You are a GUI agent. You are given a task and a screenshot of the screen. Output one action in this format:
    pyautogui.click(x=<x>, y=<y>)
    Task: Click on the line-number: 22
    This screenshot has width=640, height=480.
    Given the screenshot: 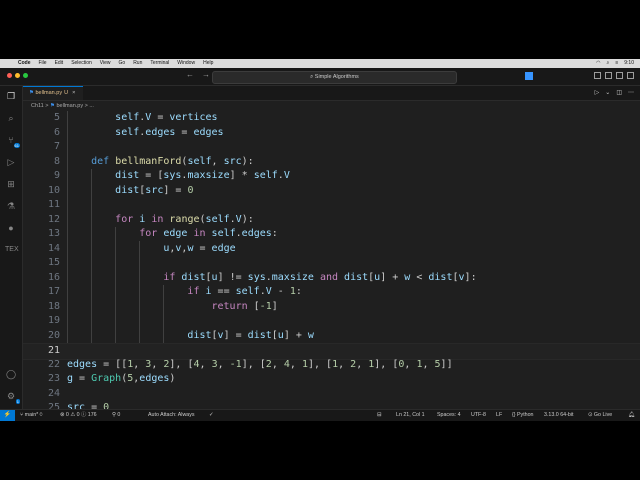 What is the action you would take?
    pyautogui.click(x=41, y=365)
    